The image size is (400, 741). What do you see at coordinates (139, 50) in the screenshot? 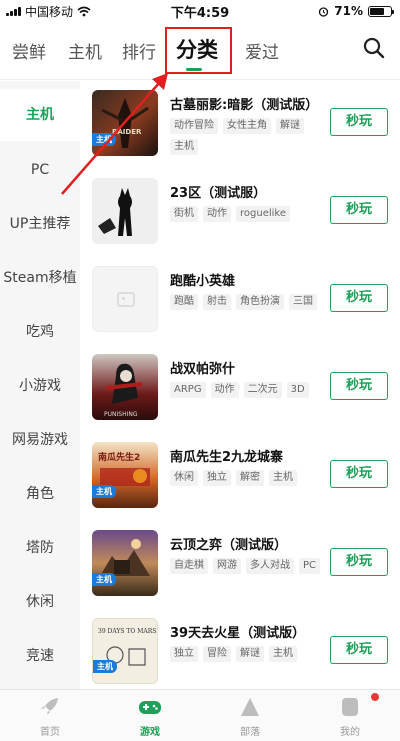
I see `tab-paihang: 排行` at bounding box center [139, 50].